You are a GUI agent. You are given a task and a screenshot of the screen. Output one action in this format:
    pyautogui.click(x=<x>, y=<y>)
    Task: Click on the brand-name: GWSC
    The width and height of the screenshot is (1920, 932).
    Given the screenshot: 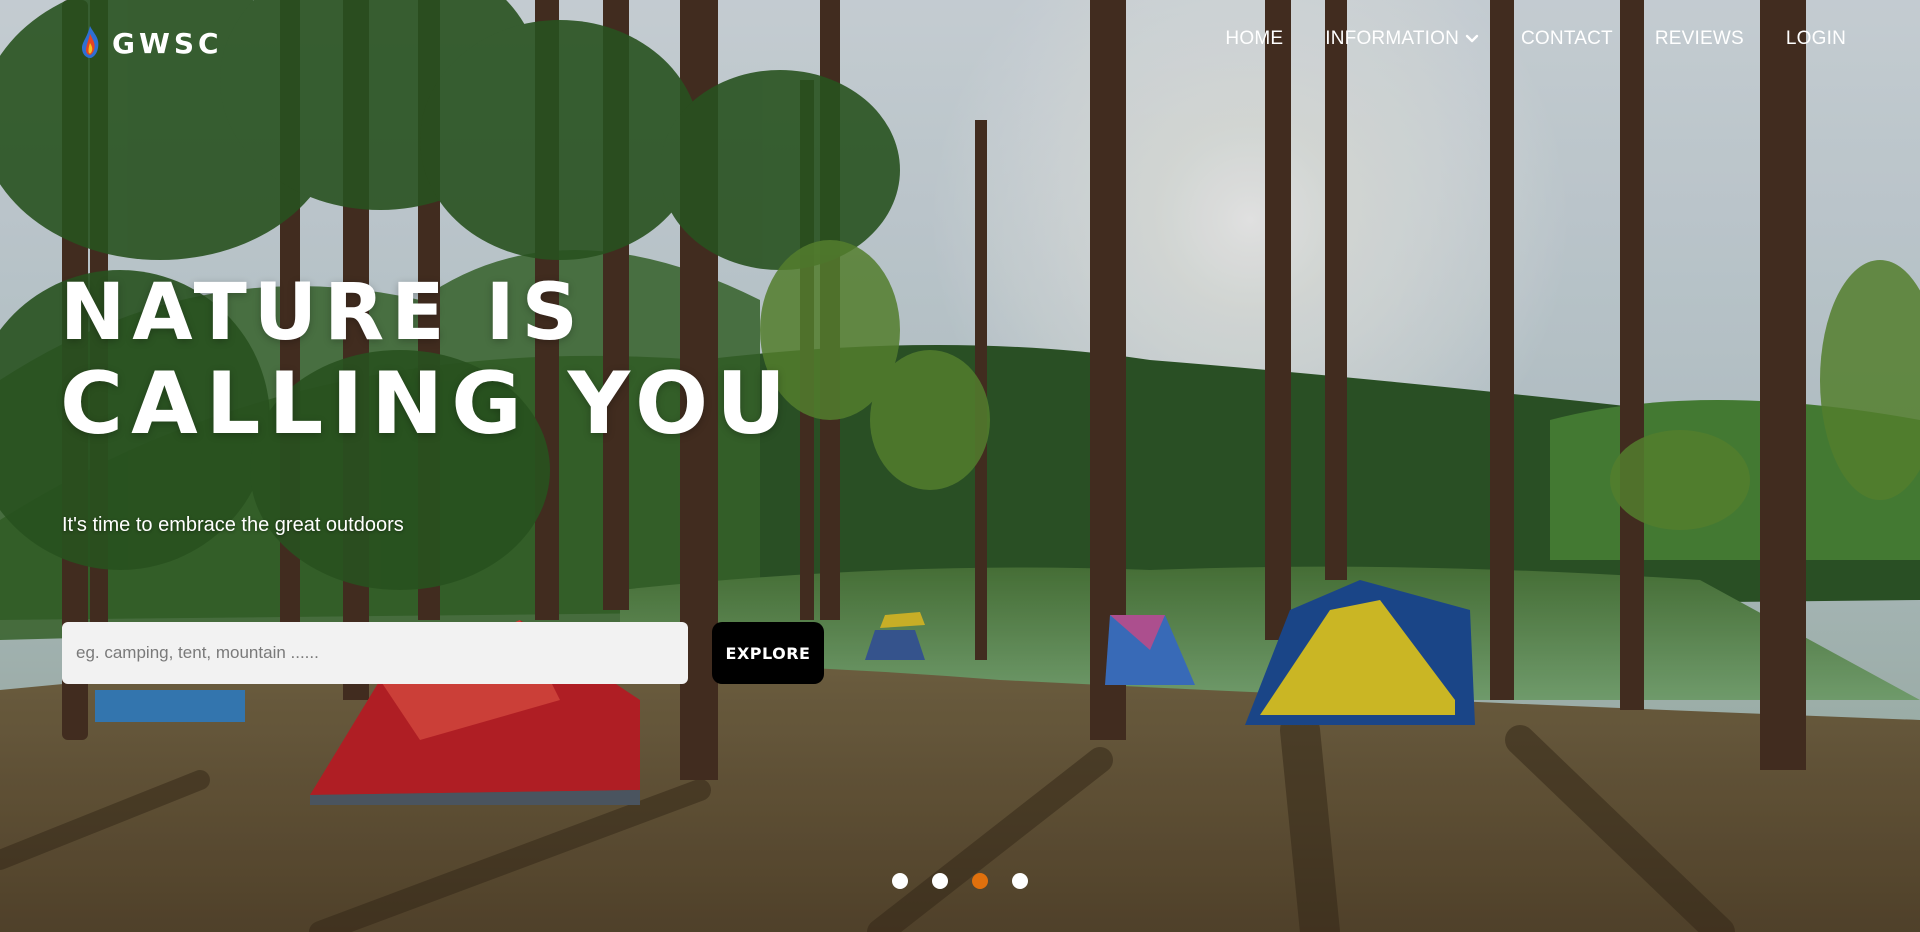 What is the action you would take?
    pyautogui.click(x=167, y=43)
    